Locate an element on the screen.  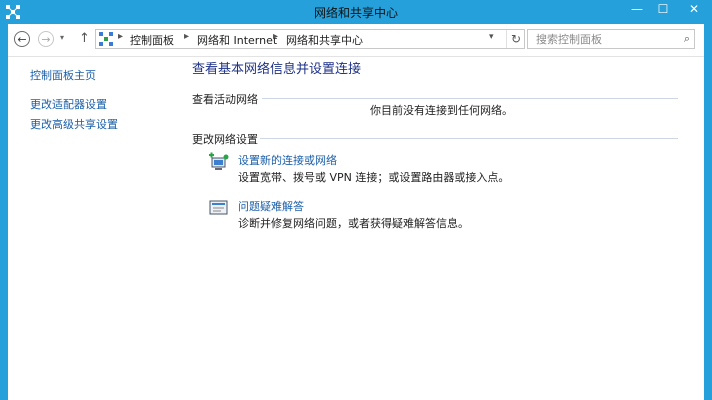
address-bar: ▸ 控制面板 ▸ 网络和 Internet ▸ 网络和共享中心 ▾ ↻ is located at coordinates (310, 39).